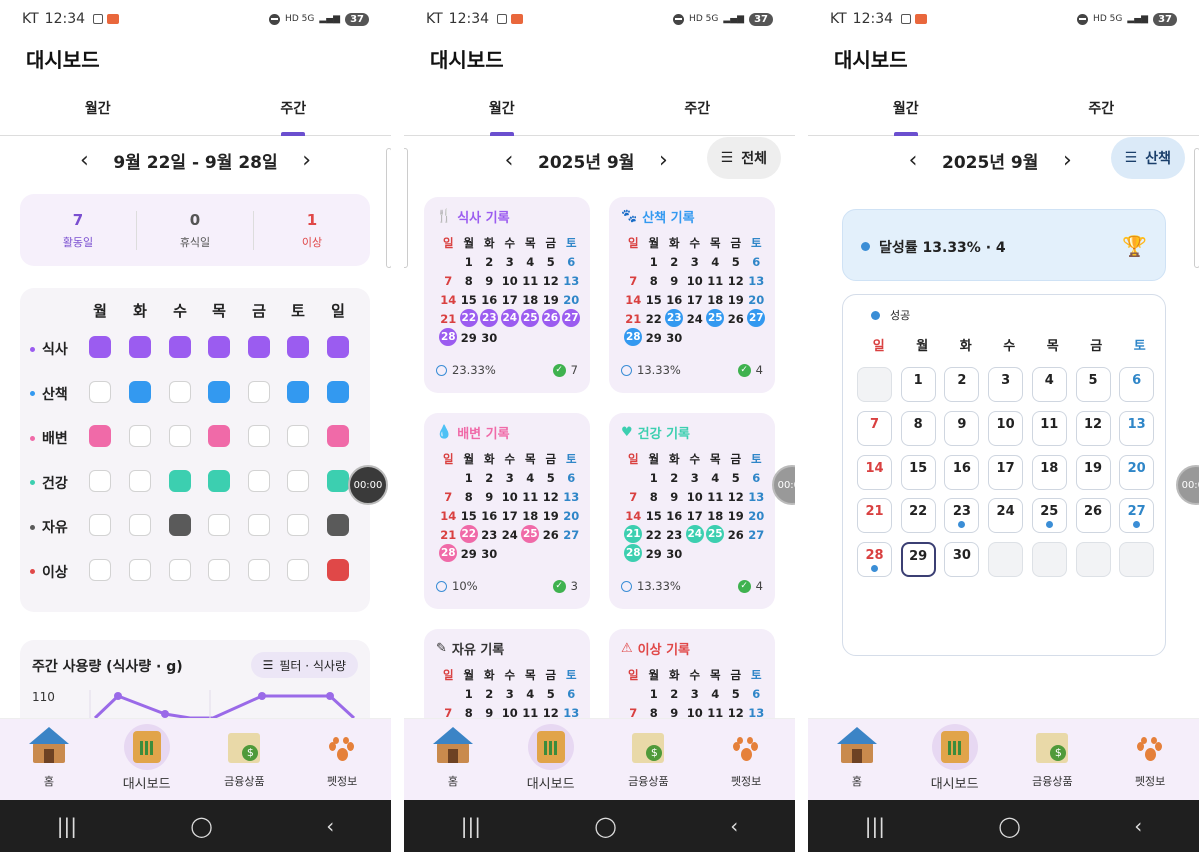 Image resolution: width=1200 pixels, height=852 pixels. I want to click on calendar-day: 1, so click(918, 384).